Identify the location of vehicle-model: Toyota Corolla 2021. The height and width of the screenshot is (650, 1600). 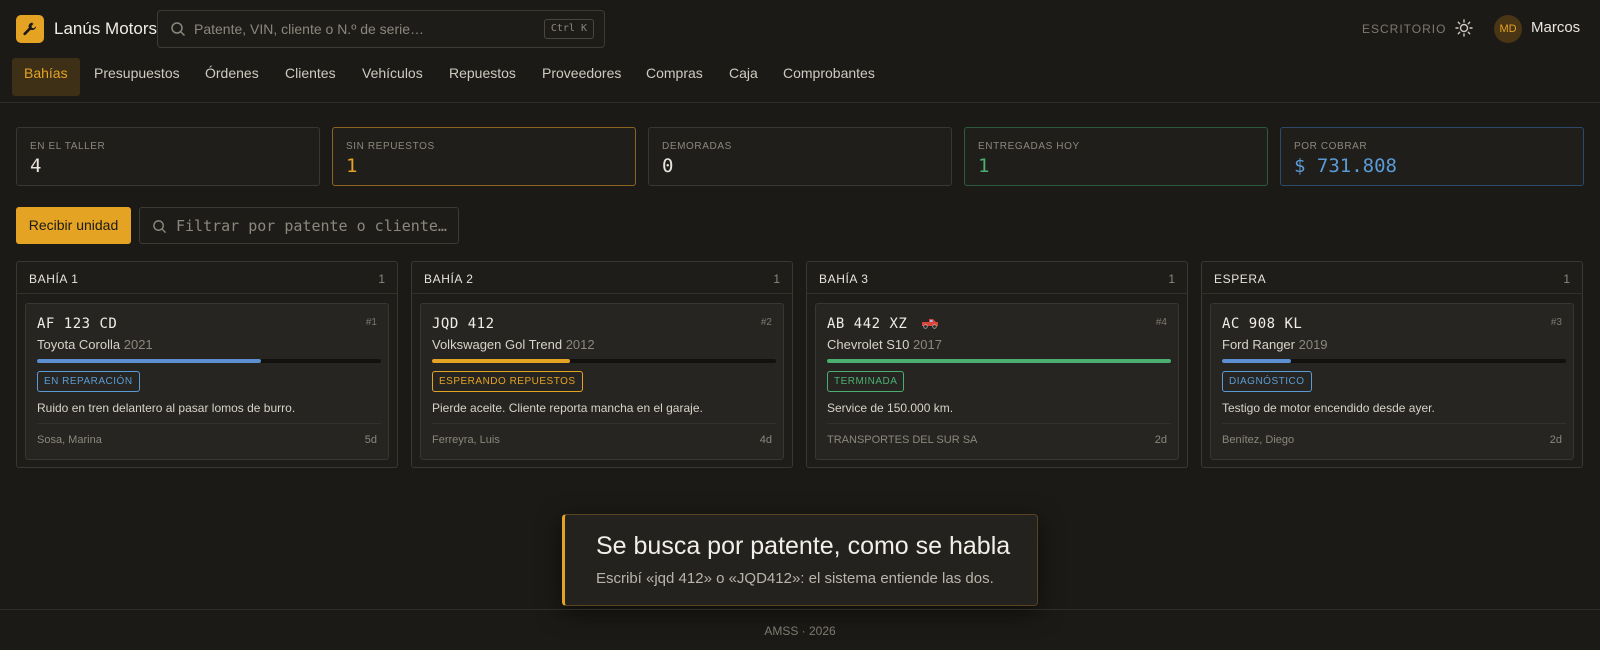
(95, 344).